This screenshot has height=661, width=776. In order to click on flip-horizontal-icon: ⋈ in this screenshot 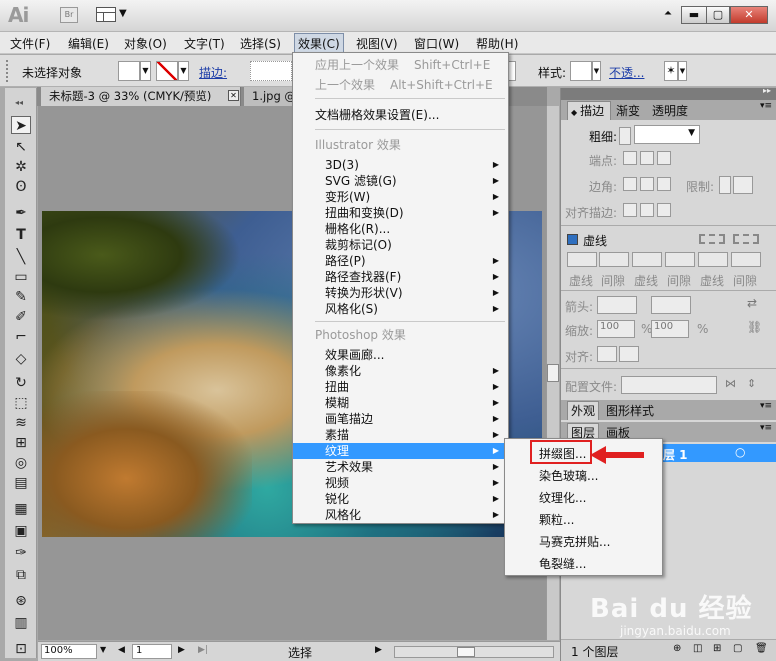, I will do `click(730, 383)`.